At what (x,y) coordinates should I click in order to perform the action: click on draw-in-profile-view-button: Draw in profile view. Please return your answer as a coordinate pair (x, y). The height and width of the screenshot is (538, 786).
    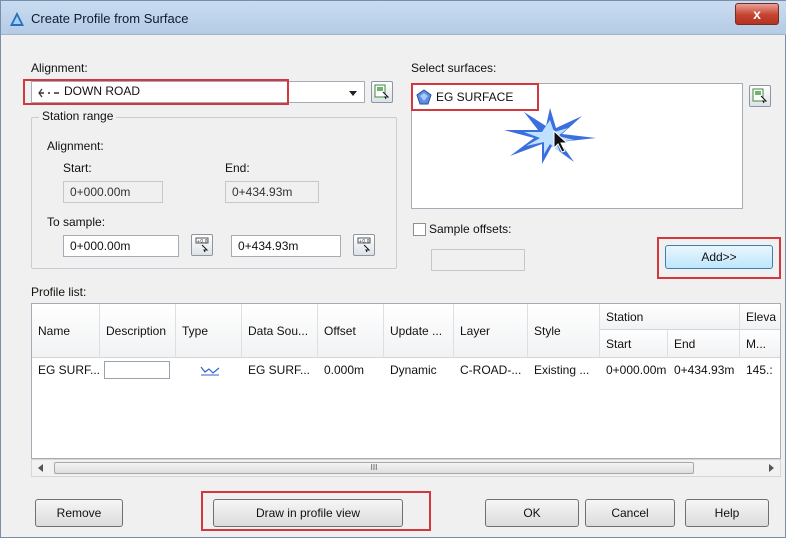
    Looking at the image, I should click on (308, 513).